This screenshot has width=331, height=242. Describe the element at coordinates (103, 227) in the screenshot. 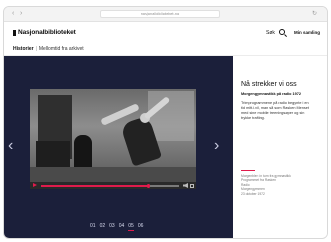

I see `slide-page-02: 02` at that location.